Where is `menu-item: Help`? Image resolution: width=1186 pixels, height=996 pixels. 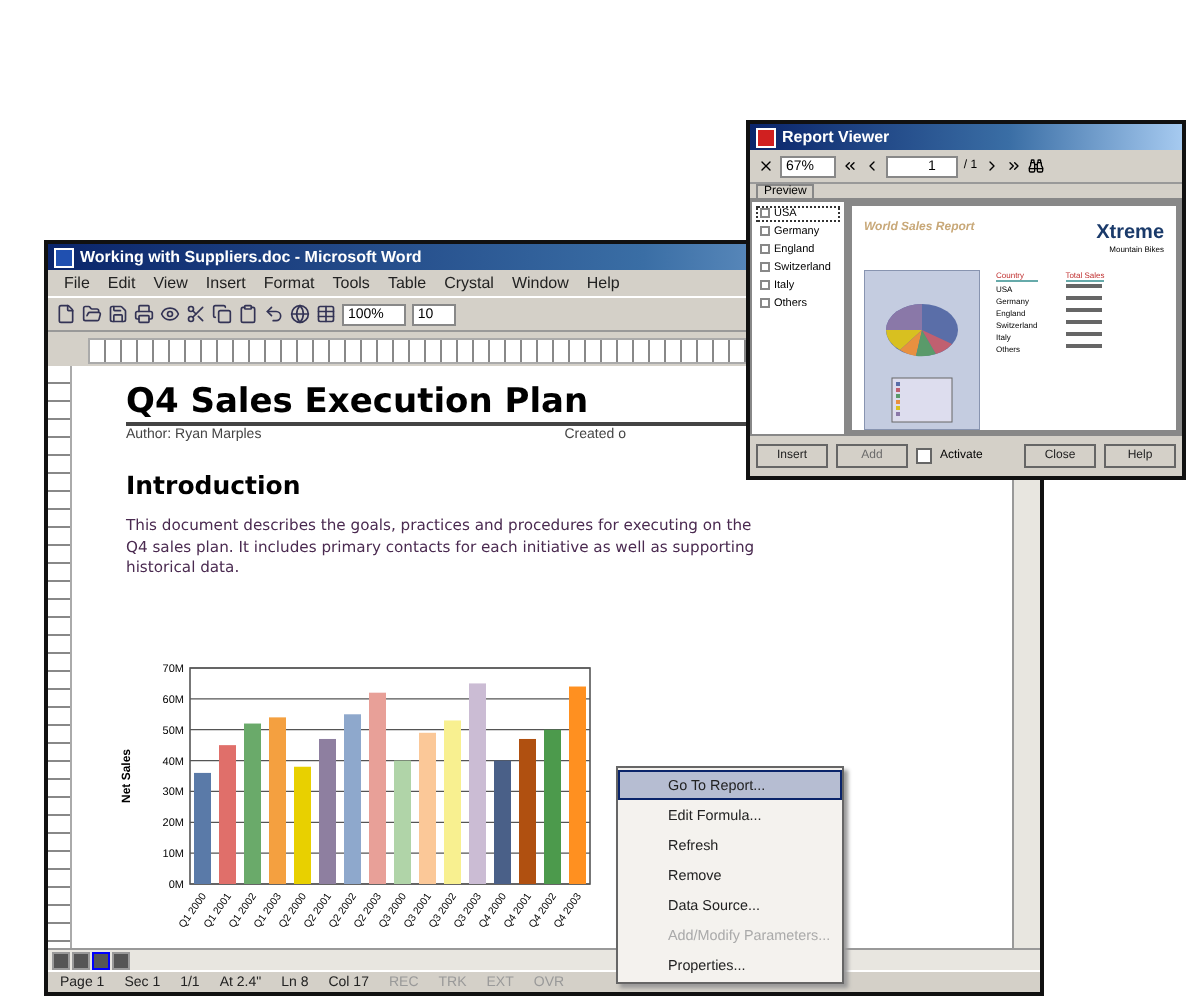
menu-item: Help is located at coordinates (603, 283).